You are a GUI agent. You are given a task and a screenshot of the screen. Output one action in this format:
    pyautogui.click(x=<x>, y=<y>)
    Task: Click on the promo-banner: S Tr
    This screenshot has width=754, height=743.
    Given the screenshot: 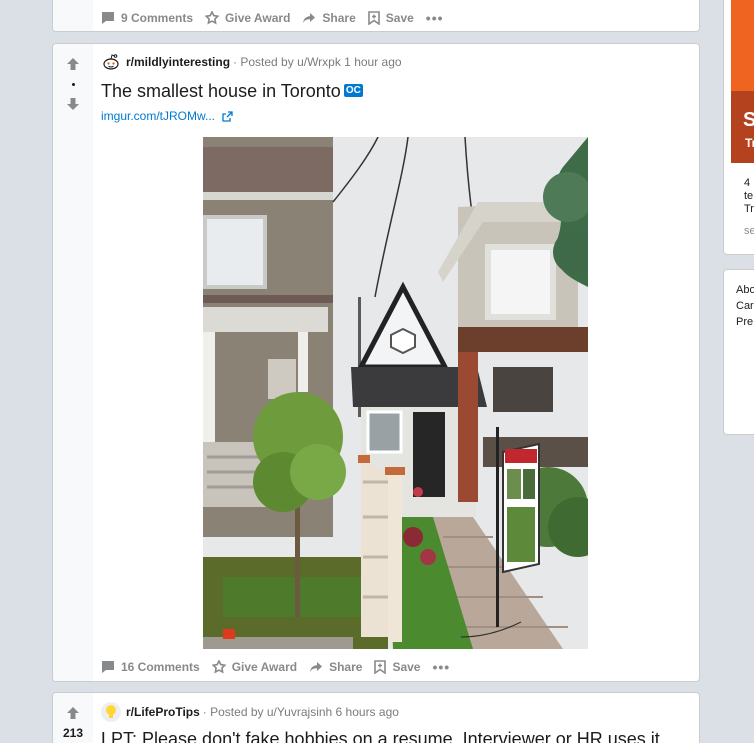 What is the action you would take?
    pyautogui.click(x=742, y=81)
    